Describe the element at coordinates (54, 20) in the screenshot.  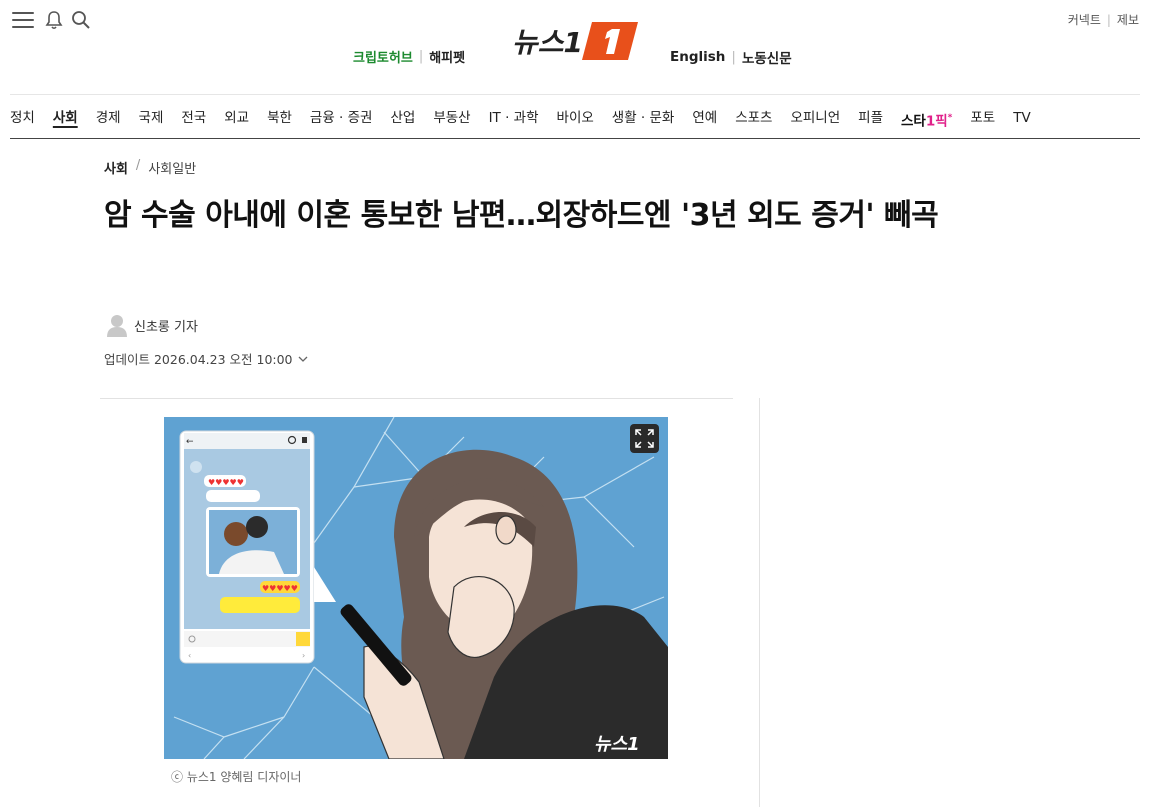
I see `bell-icon` at that location.